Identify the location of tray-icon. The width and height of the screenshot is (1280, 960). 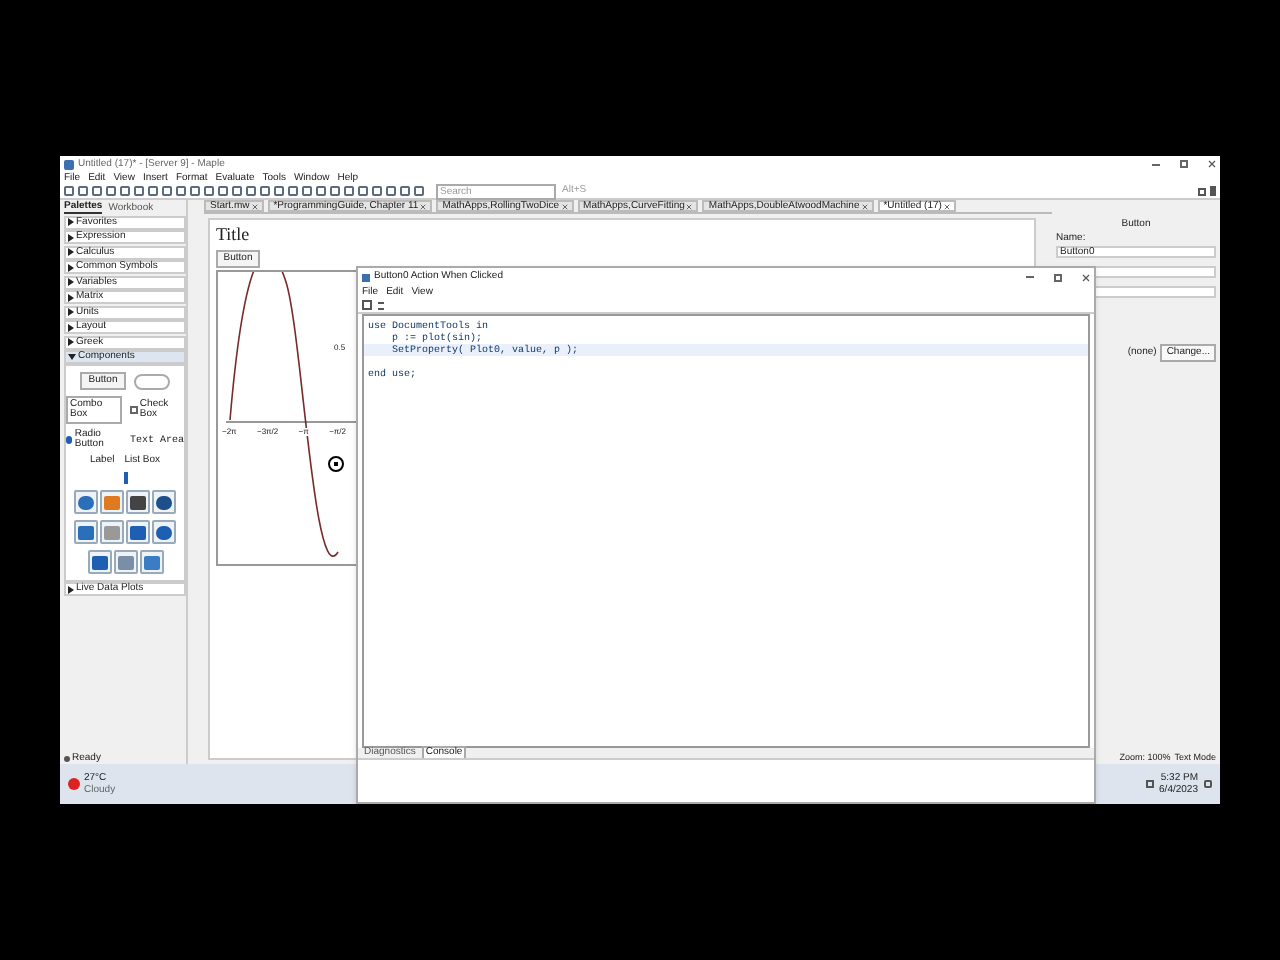
(1149, 784).